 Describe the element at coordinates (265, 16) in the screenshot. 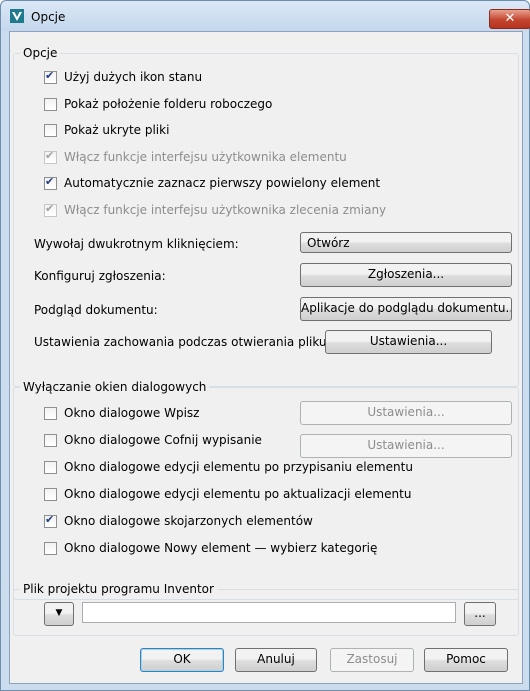

I see `title-bar: Opcje ✕` at that location.